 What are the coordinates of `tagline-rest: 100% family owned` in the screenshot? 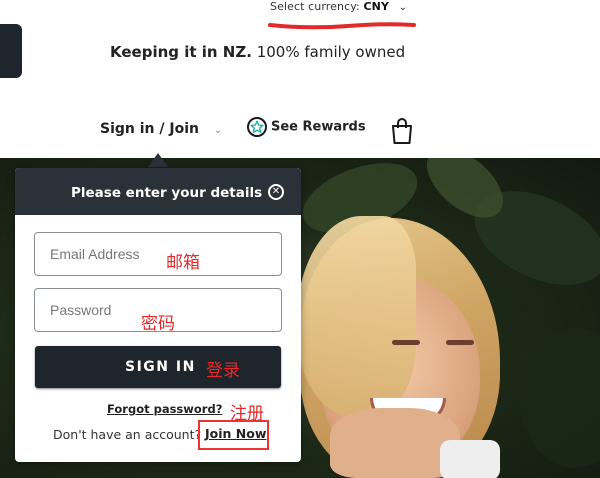 It's located at (328, 52).